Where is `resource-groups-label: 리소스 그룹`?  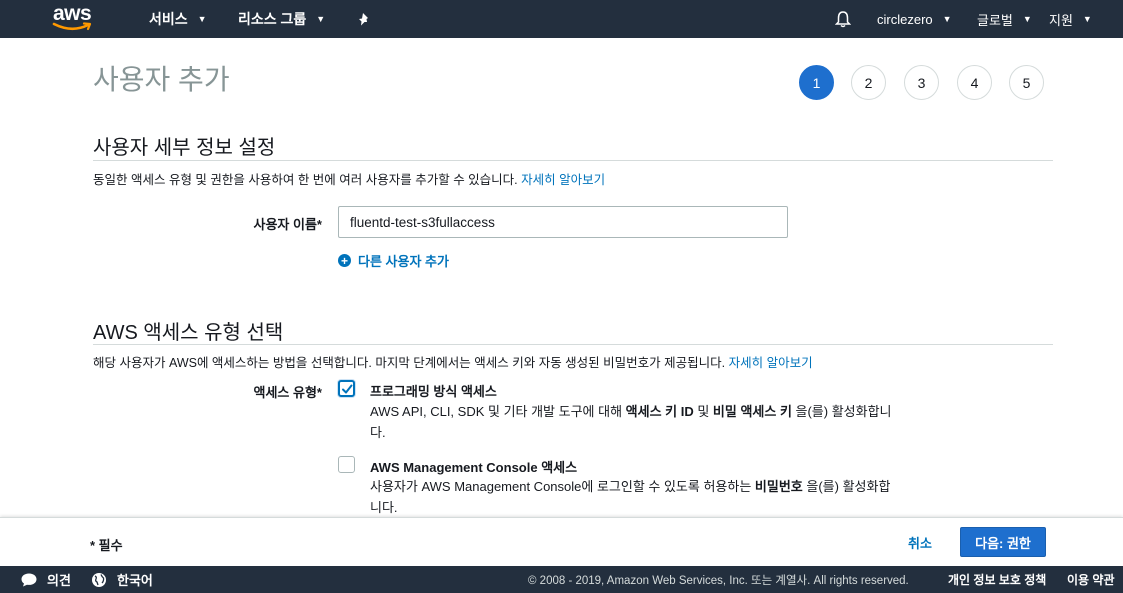 resource-groups-label: 리소스 그룹 is located at coordinates (272, 19).